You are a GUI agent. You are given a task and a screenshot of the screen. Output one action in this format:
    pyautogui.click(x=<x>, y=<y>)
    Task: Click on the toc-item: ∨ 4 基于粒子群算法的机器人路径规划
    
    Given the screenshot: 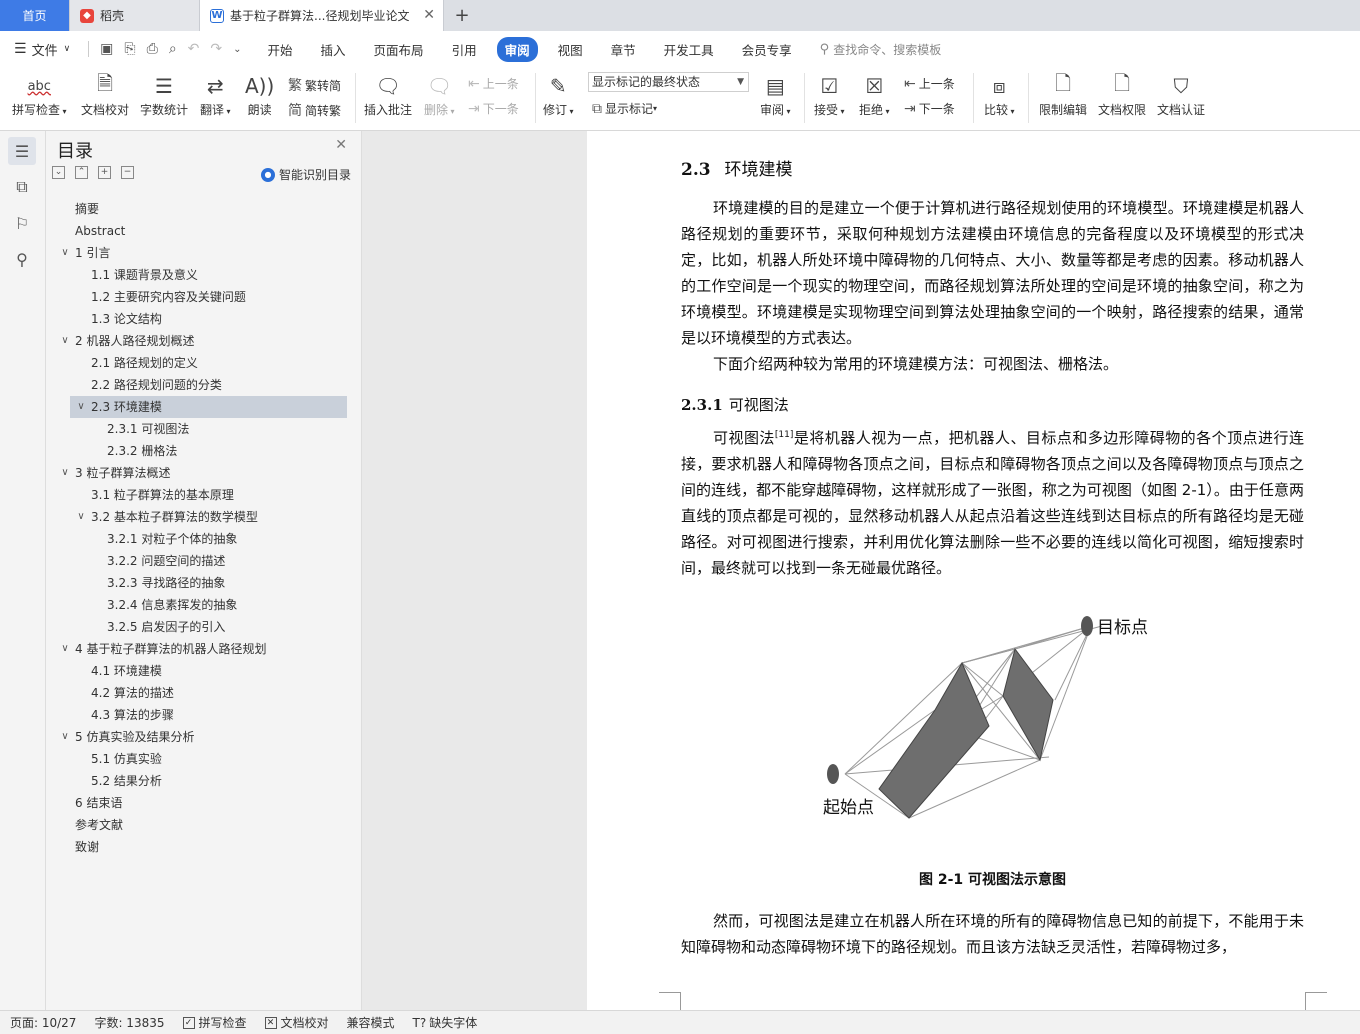 What is the action you would take?
    pyautogui.click(x=204, y=649)
    